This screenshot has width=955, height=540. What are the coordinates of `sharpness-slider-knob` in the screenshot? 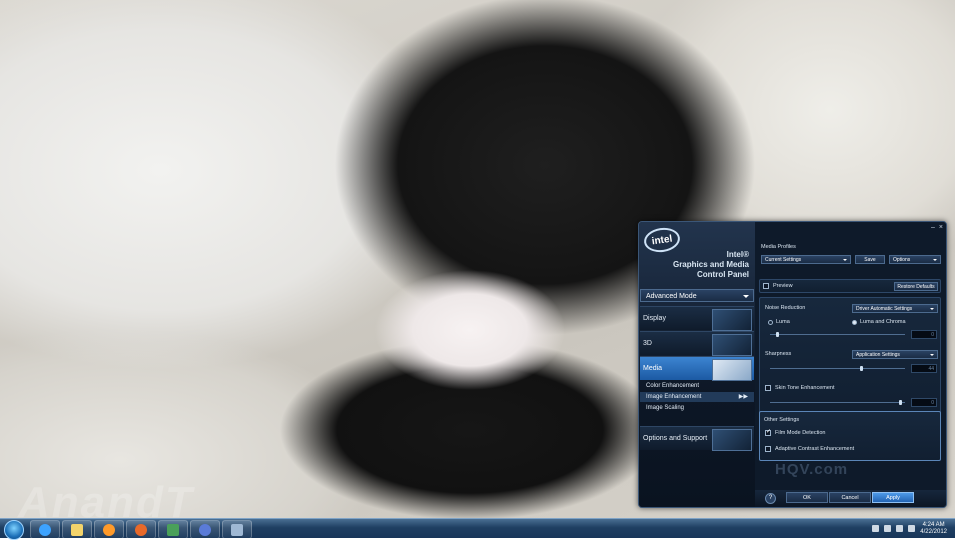 It's located at (861, 368).